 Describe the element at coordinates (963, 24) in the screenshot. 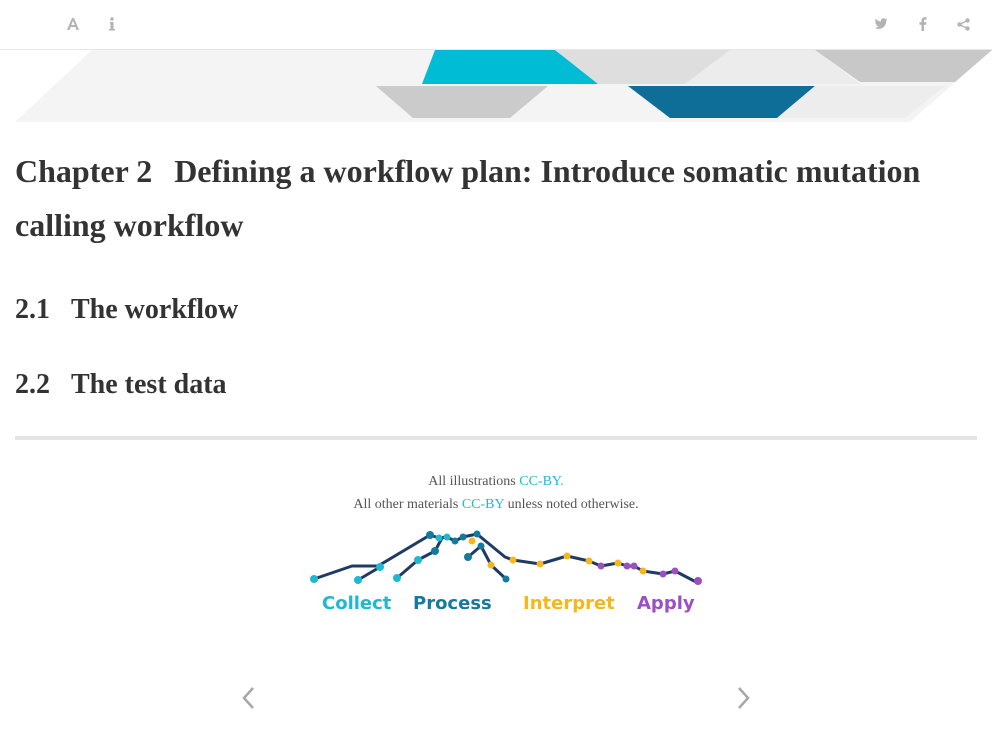

I see `share-icon` at that location.